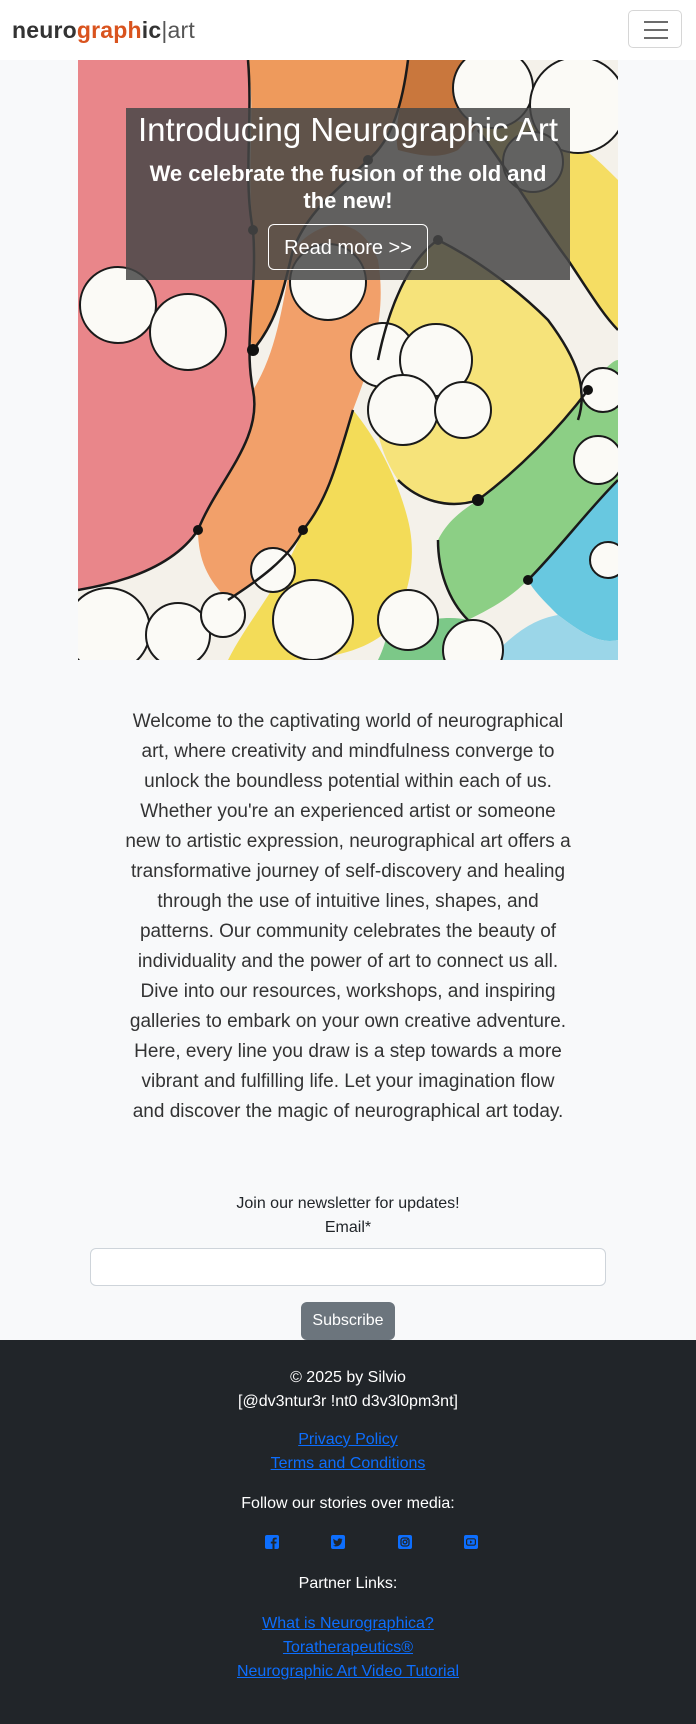  I want to click on email-input, so click(348, 1267).